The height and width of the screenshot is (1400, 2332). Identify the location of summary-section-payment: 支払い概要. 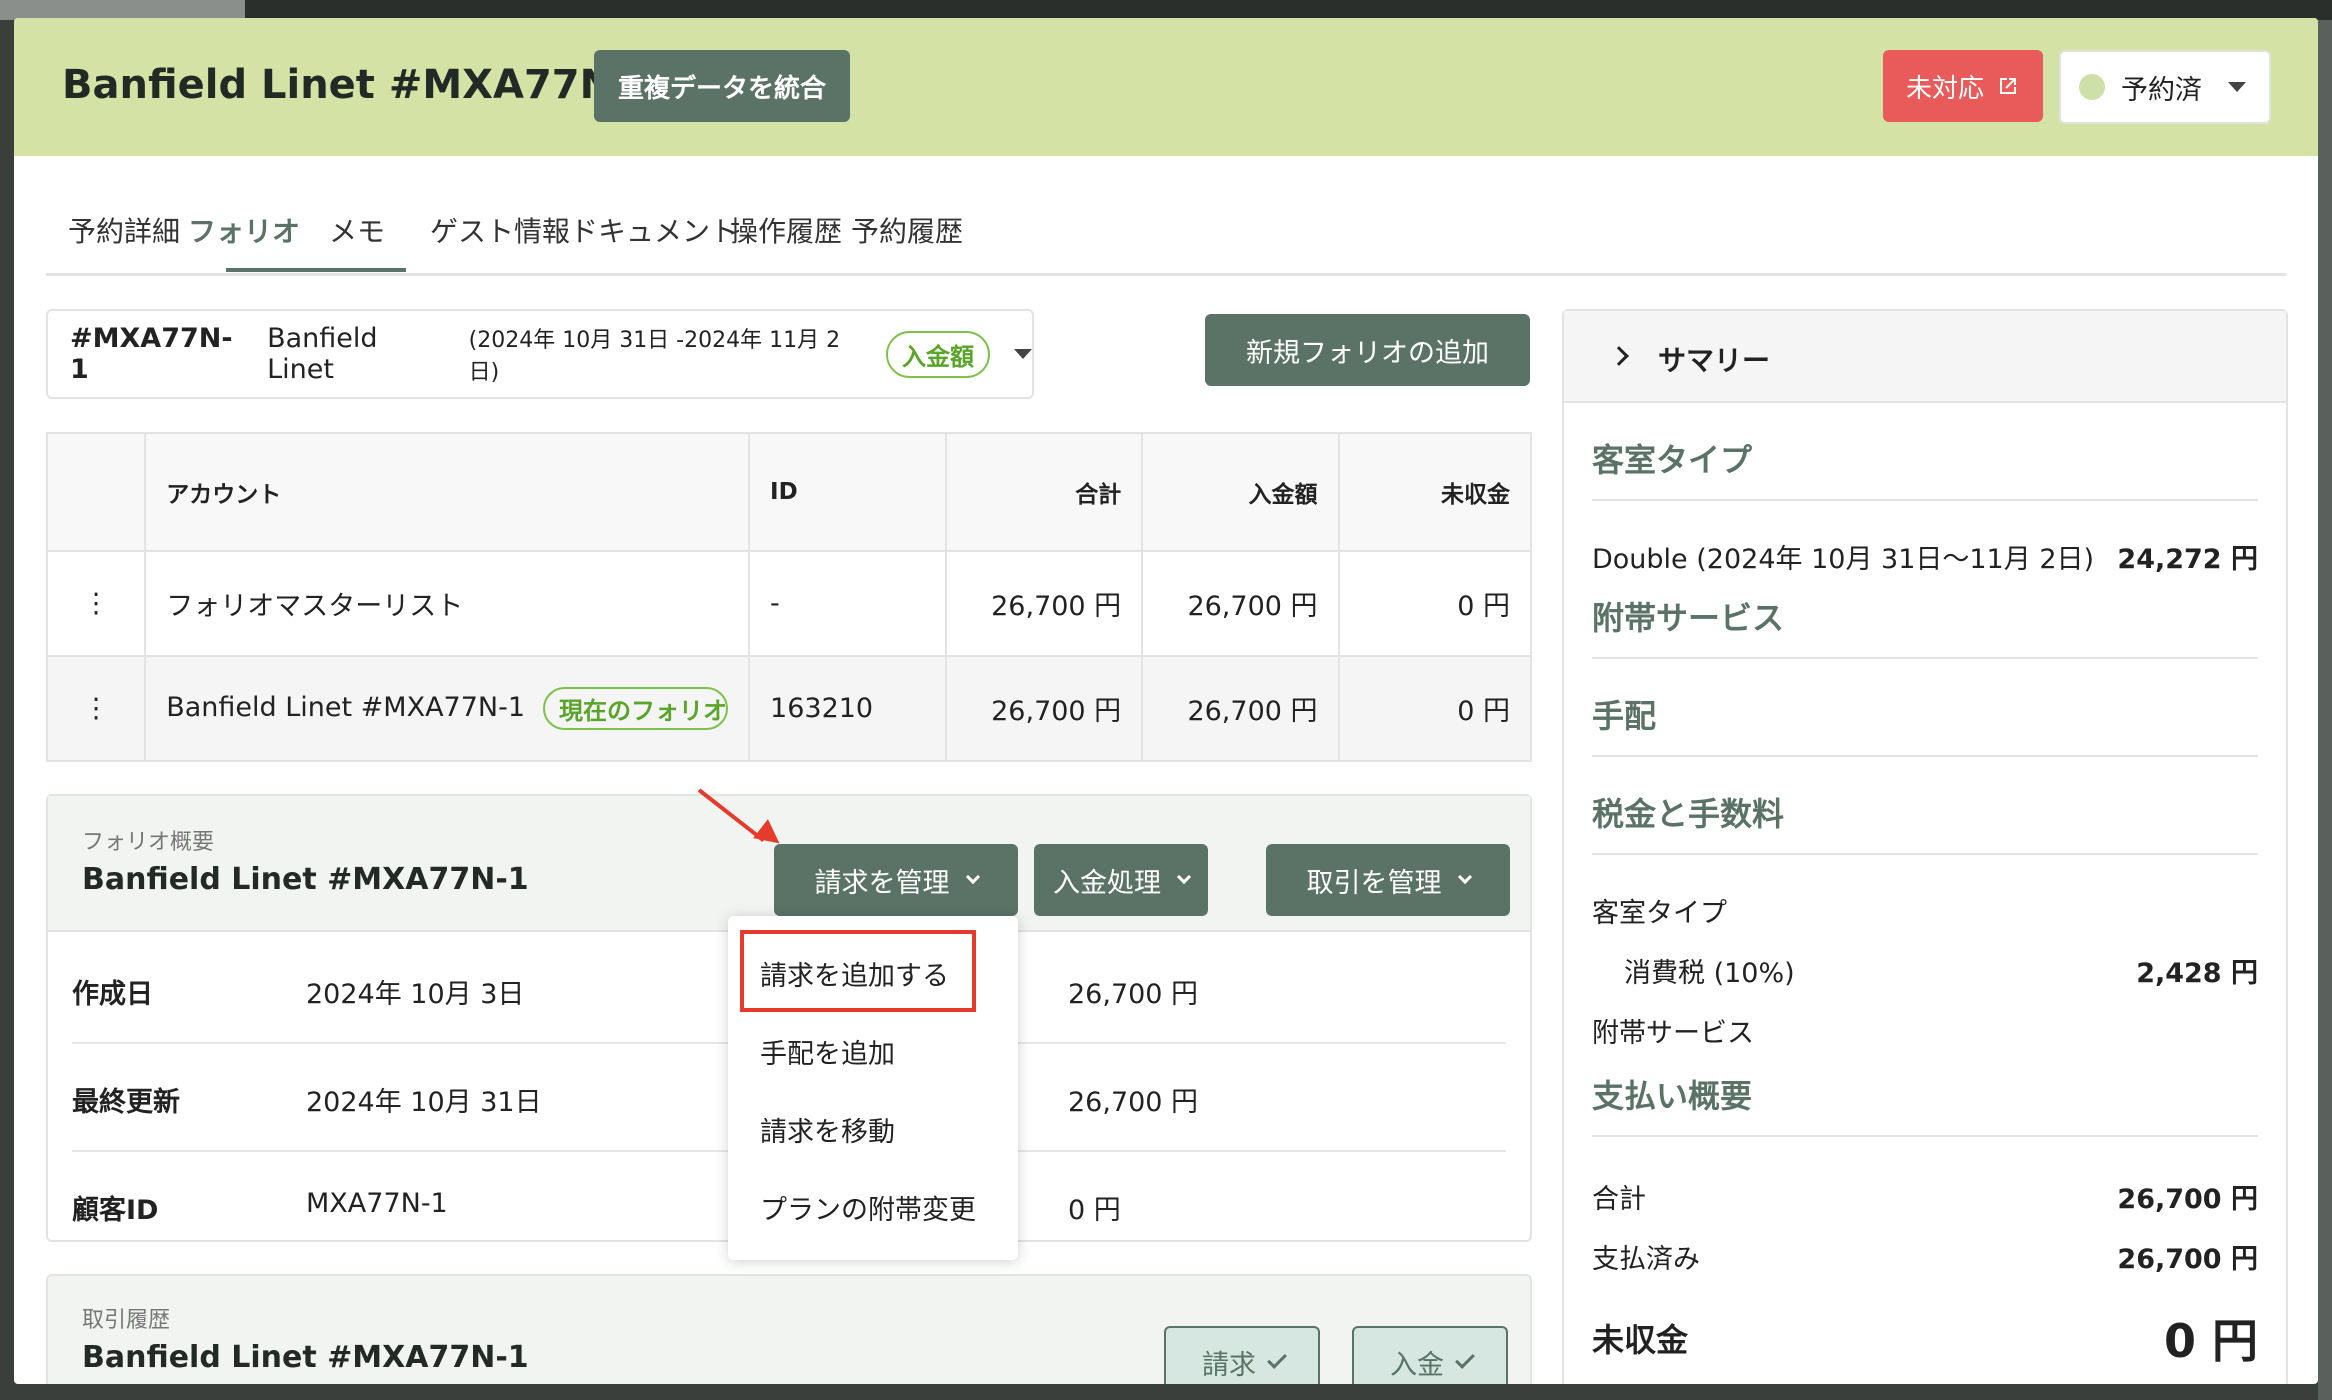
(1925, 1104).